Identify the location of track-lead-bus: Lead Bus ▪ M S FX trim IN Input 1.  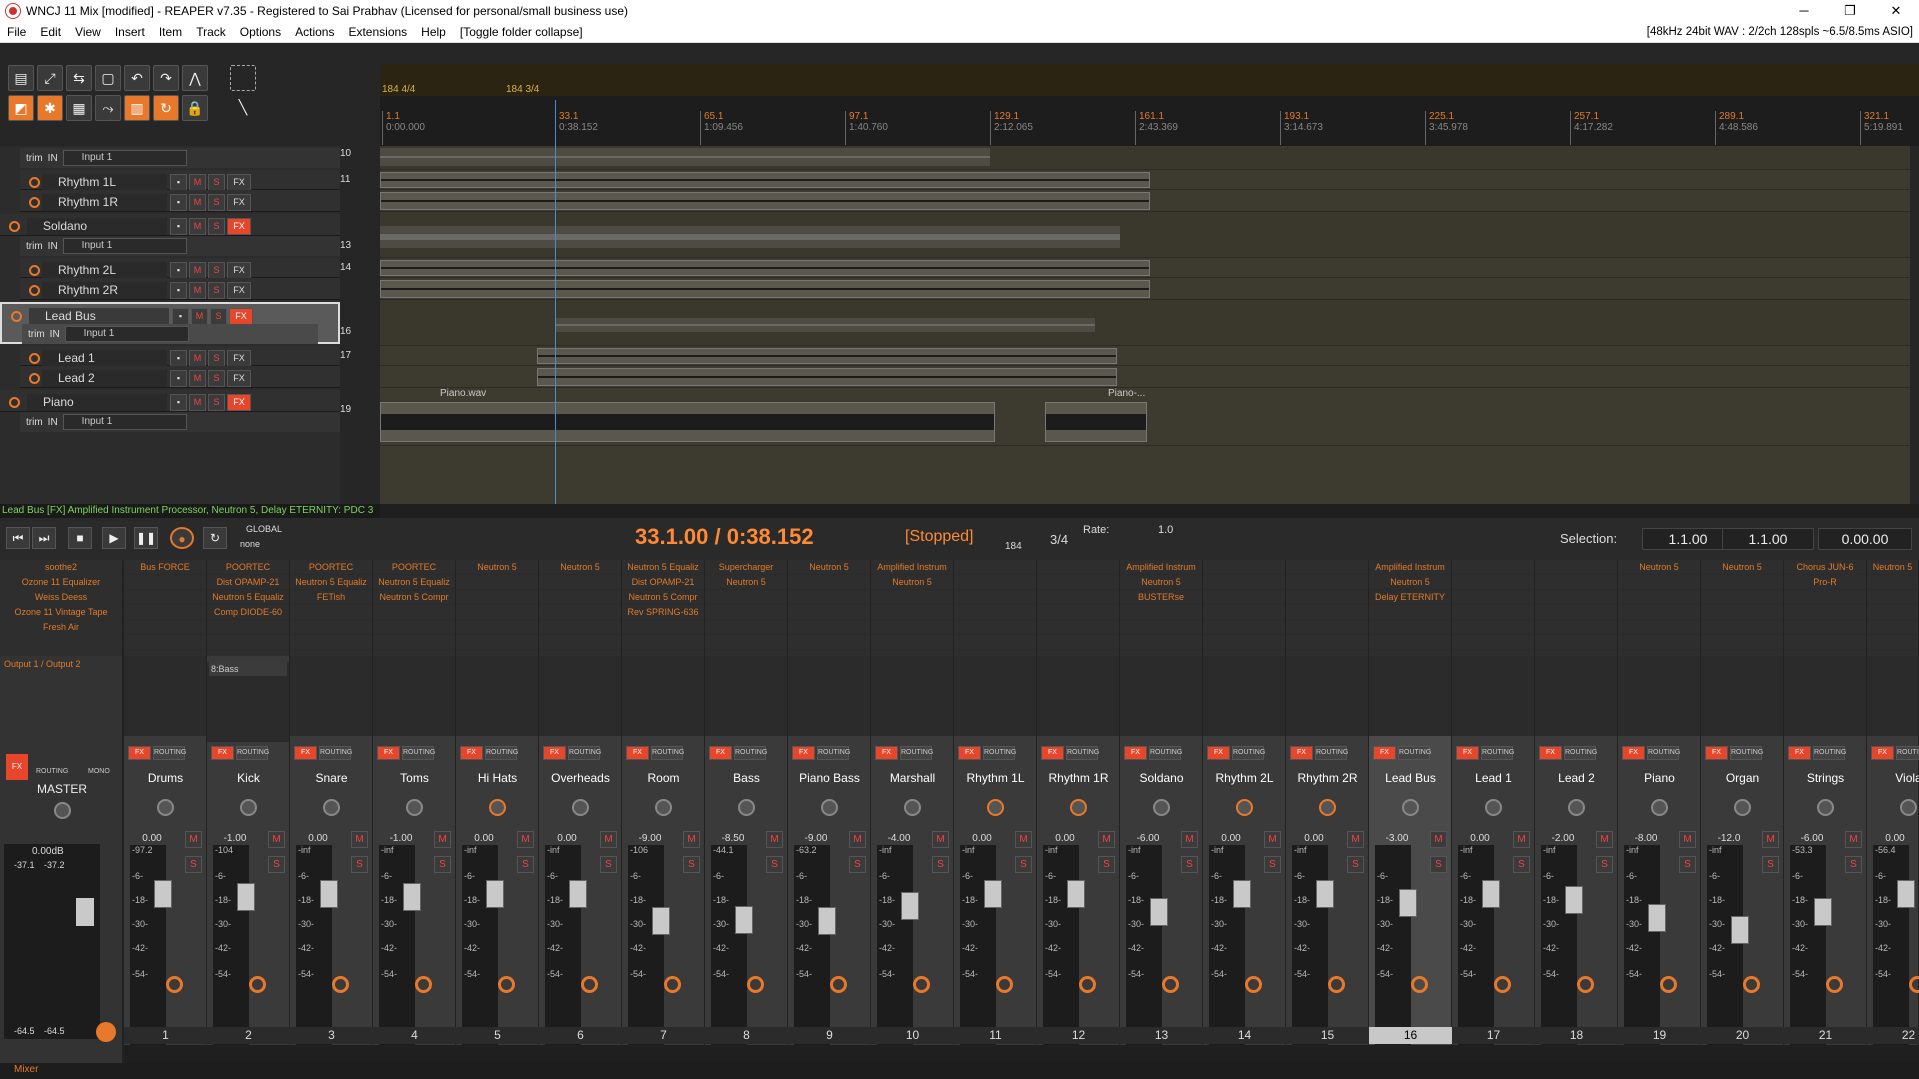
(170, 323).